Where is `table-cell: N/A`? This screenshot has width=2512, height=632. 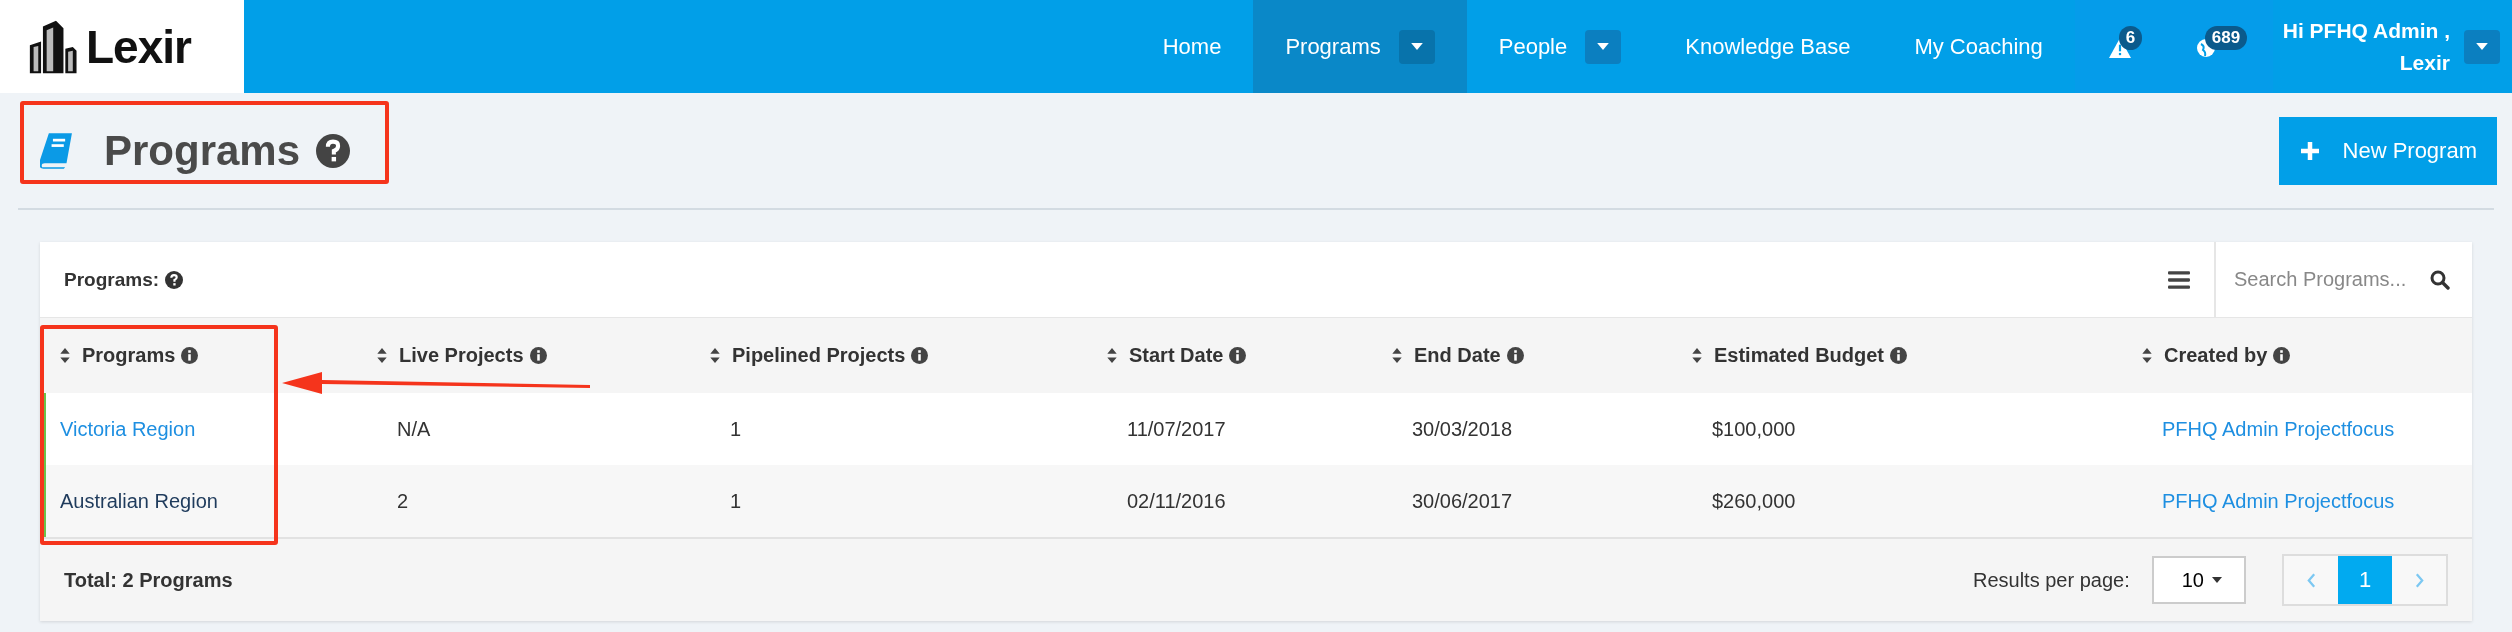
table-cell: N/A is located at coordinates (414, 428).